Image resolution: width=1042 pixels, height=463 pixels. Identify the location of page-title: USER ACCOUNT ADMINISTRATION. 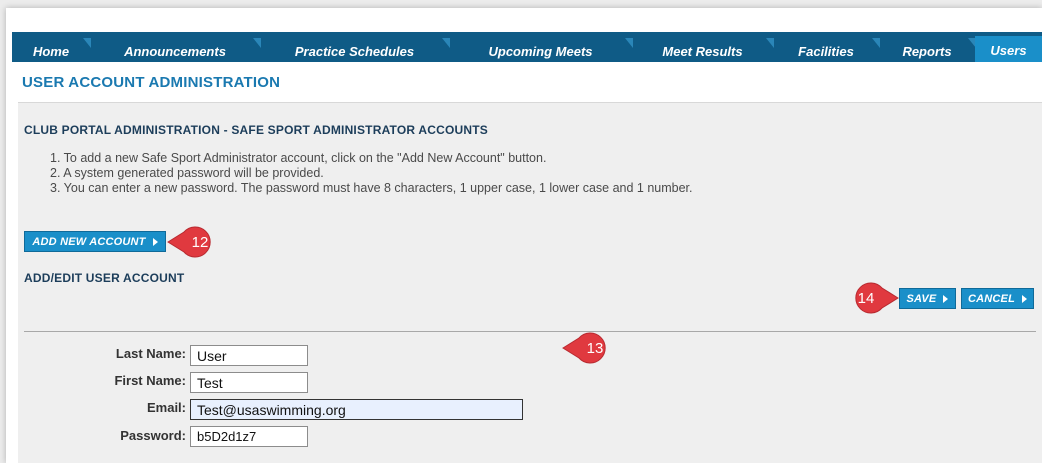
(151, 82).